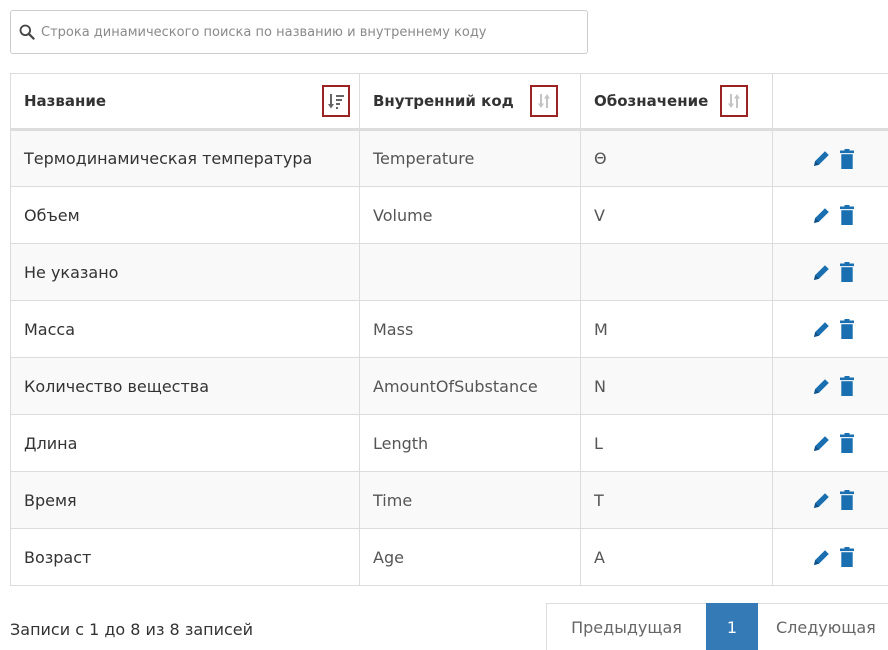 This screenshot has height=650, width=888. I want to click on cell-symbol: N, so click(676, 386).